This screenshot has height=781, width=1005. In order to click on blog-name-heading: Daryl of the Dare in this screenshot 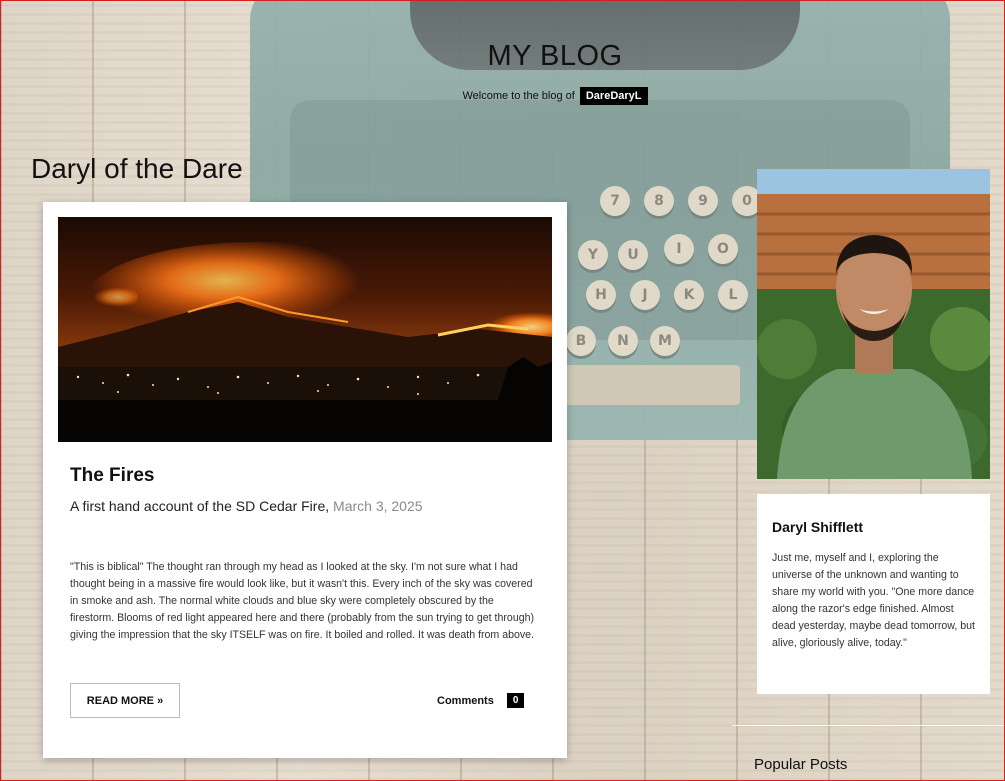, I will do `click(137, 168)`.